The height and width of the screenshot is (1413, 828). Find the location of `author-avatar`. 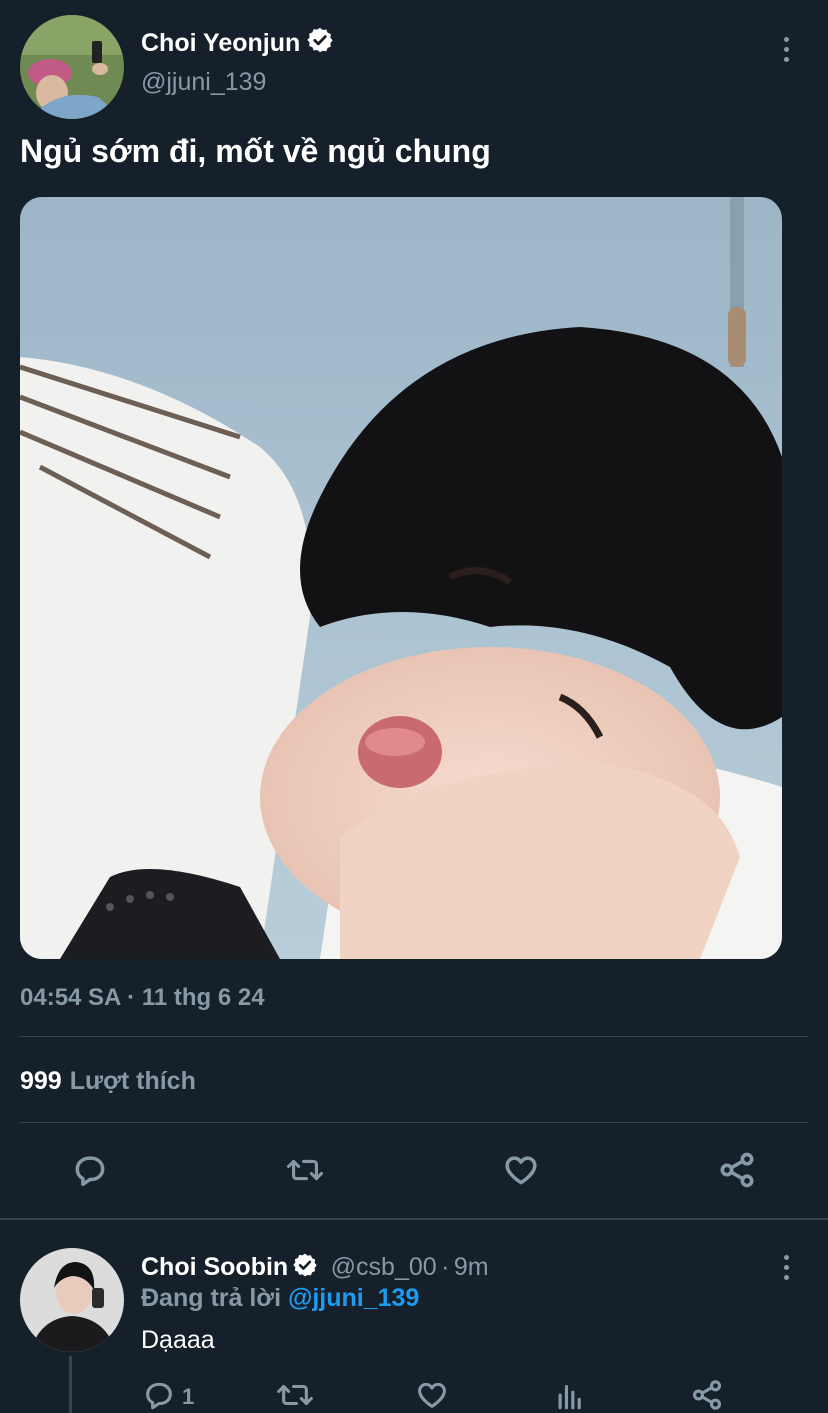

author-avatar is located at coordinates (72, 67).